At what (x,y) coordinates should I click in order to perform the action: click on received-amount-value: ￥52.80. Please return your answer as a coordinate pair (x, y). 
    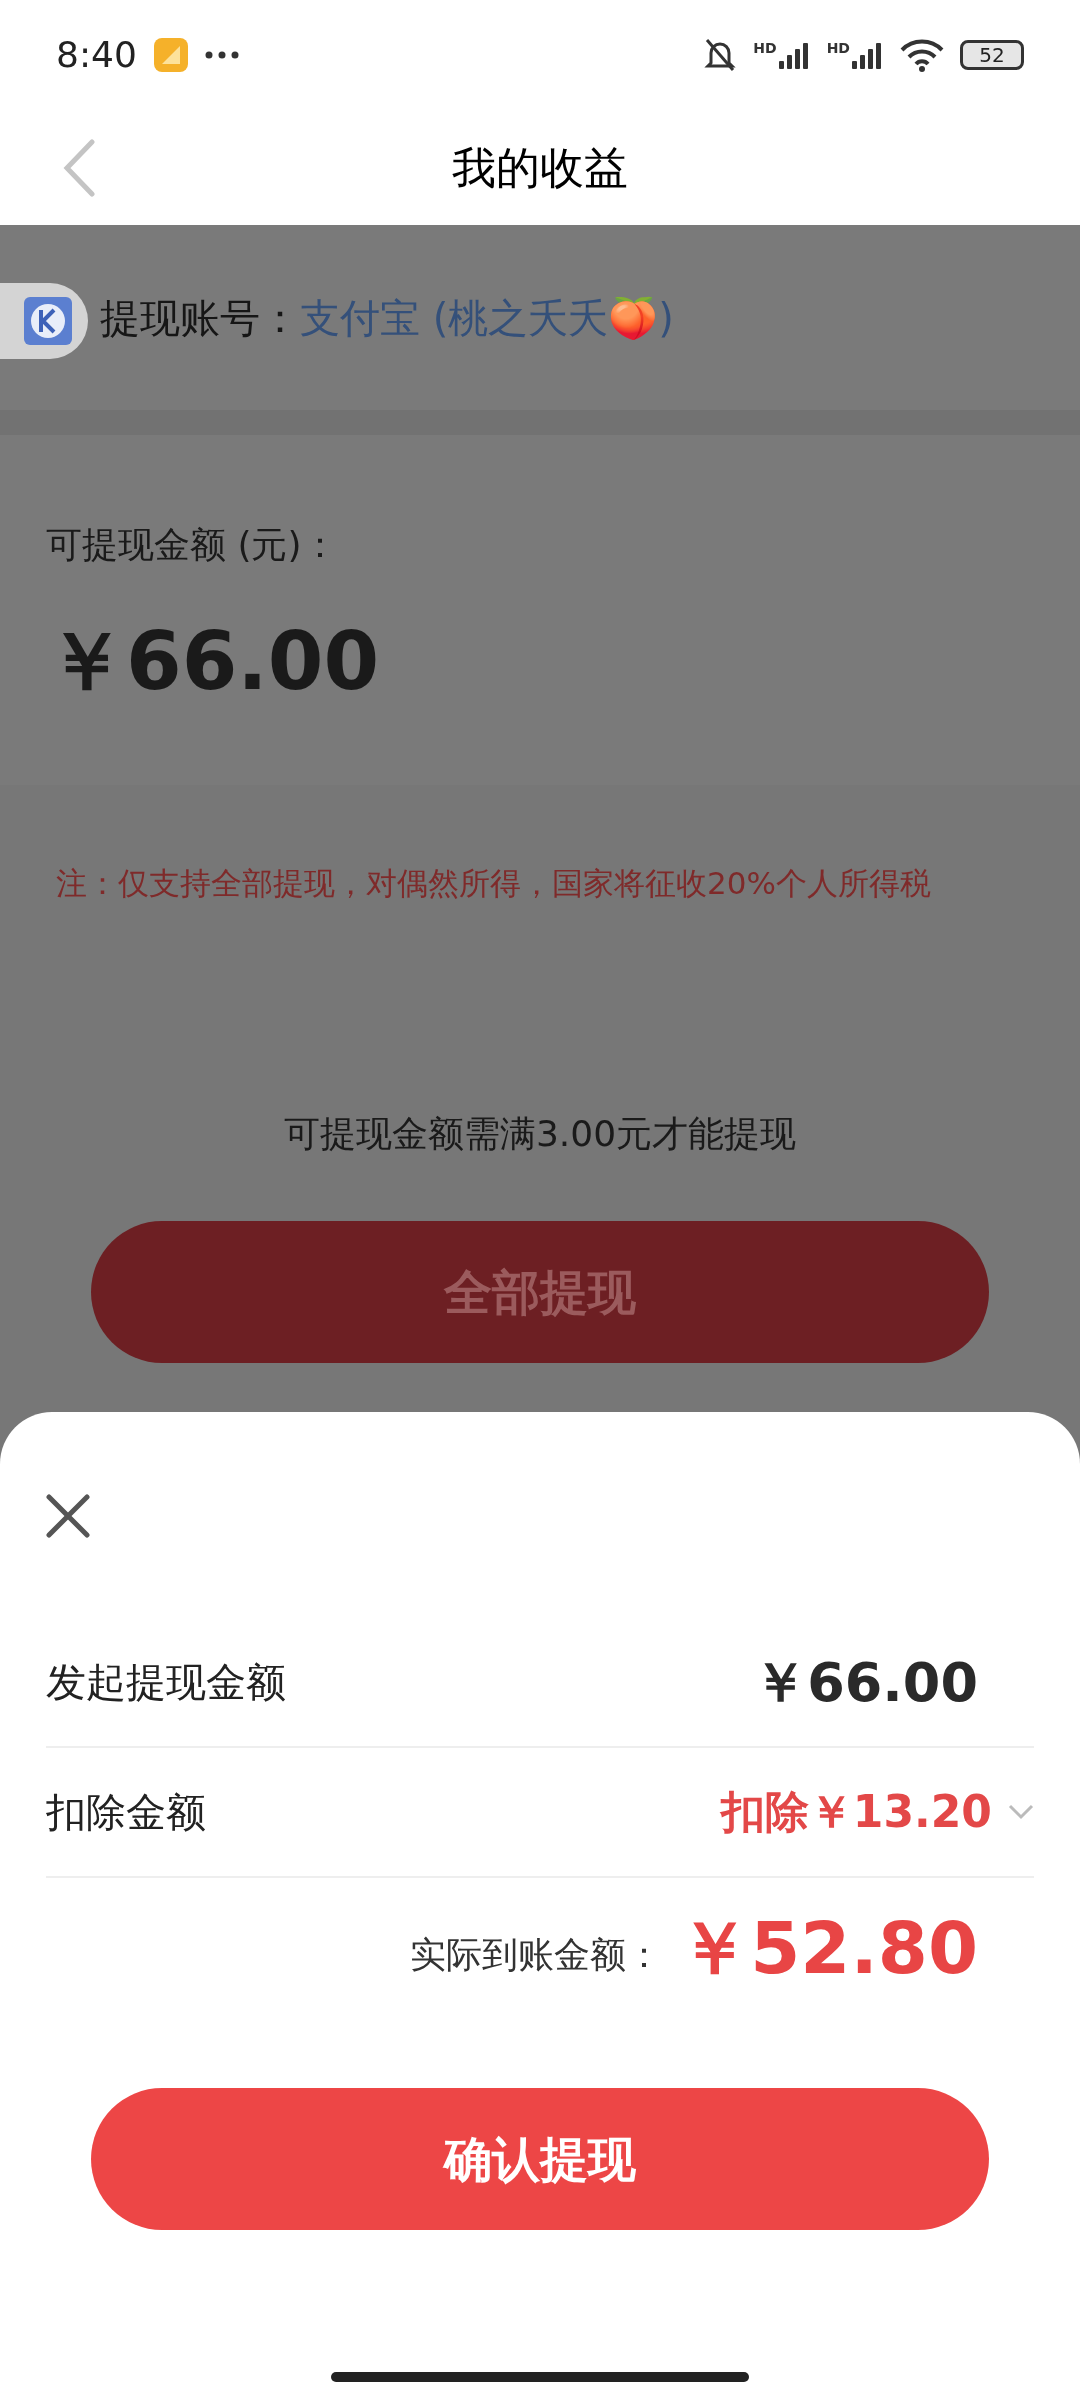
    Looking at the image, I should click on (828, 1948).